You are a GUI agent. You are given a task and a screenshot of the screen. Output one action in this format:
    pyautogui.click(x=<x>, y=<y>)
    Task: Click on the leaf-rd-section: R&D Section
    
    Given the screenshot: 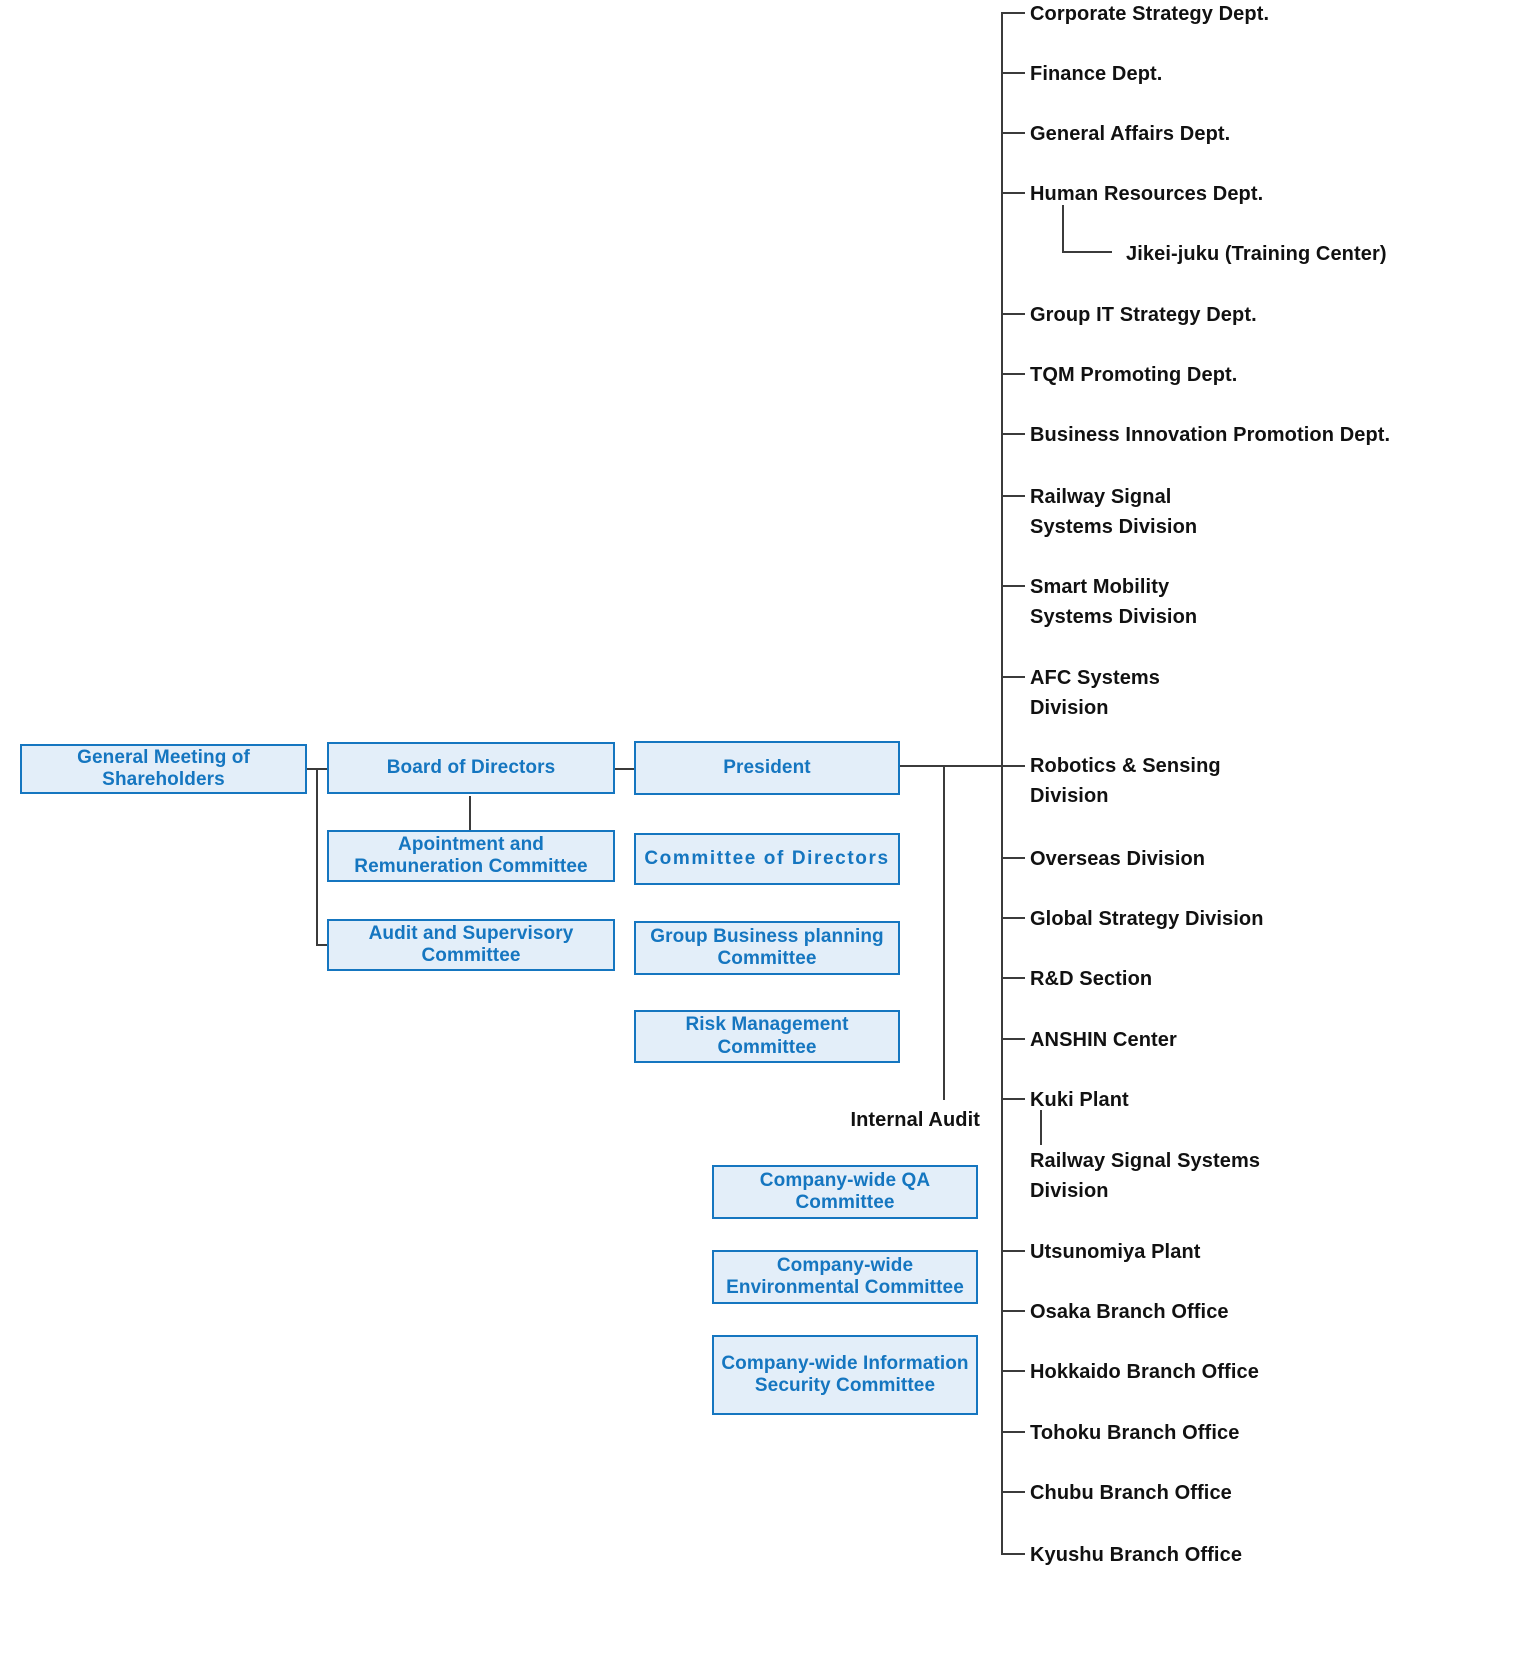 What is the action you would take?
    pyautogui.click(x=1091, y=979)
    